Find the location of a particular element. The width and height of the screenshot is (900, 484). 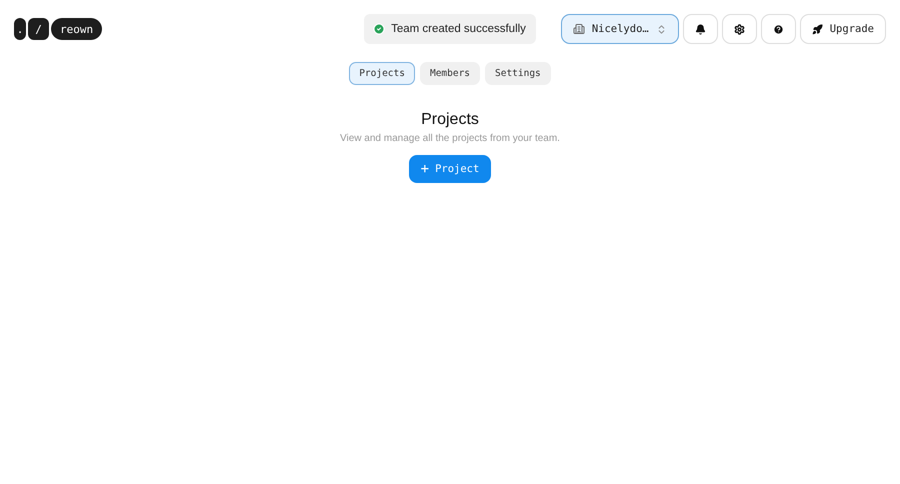

tab: Members is located at coordinates (450, 73).